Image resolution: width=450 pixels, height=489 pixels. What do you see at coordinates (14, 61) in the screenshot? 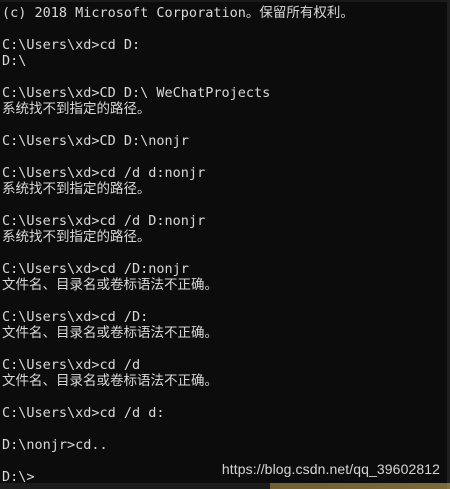
I see `console-line: D:\` at bounding box center [14, 61].